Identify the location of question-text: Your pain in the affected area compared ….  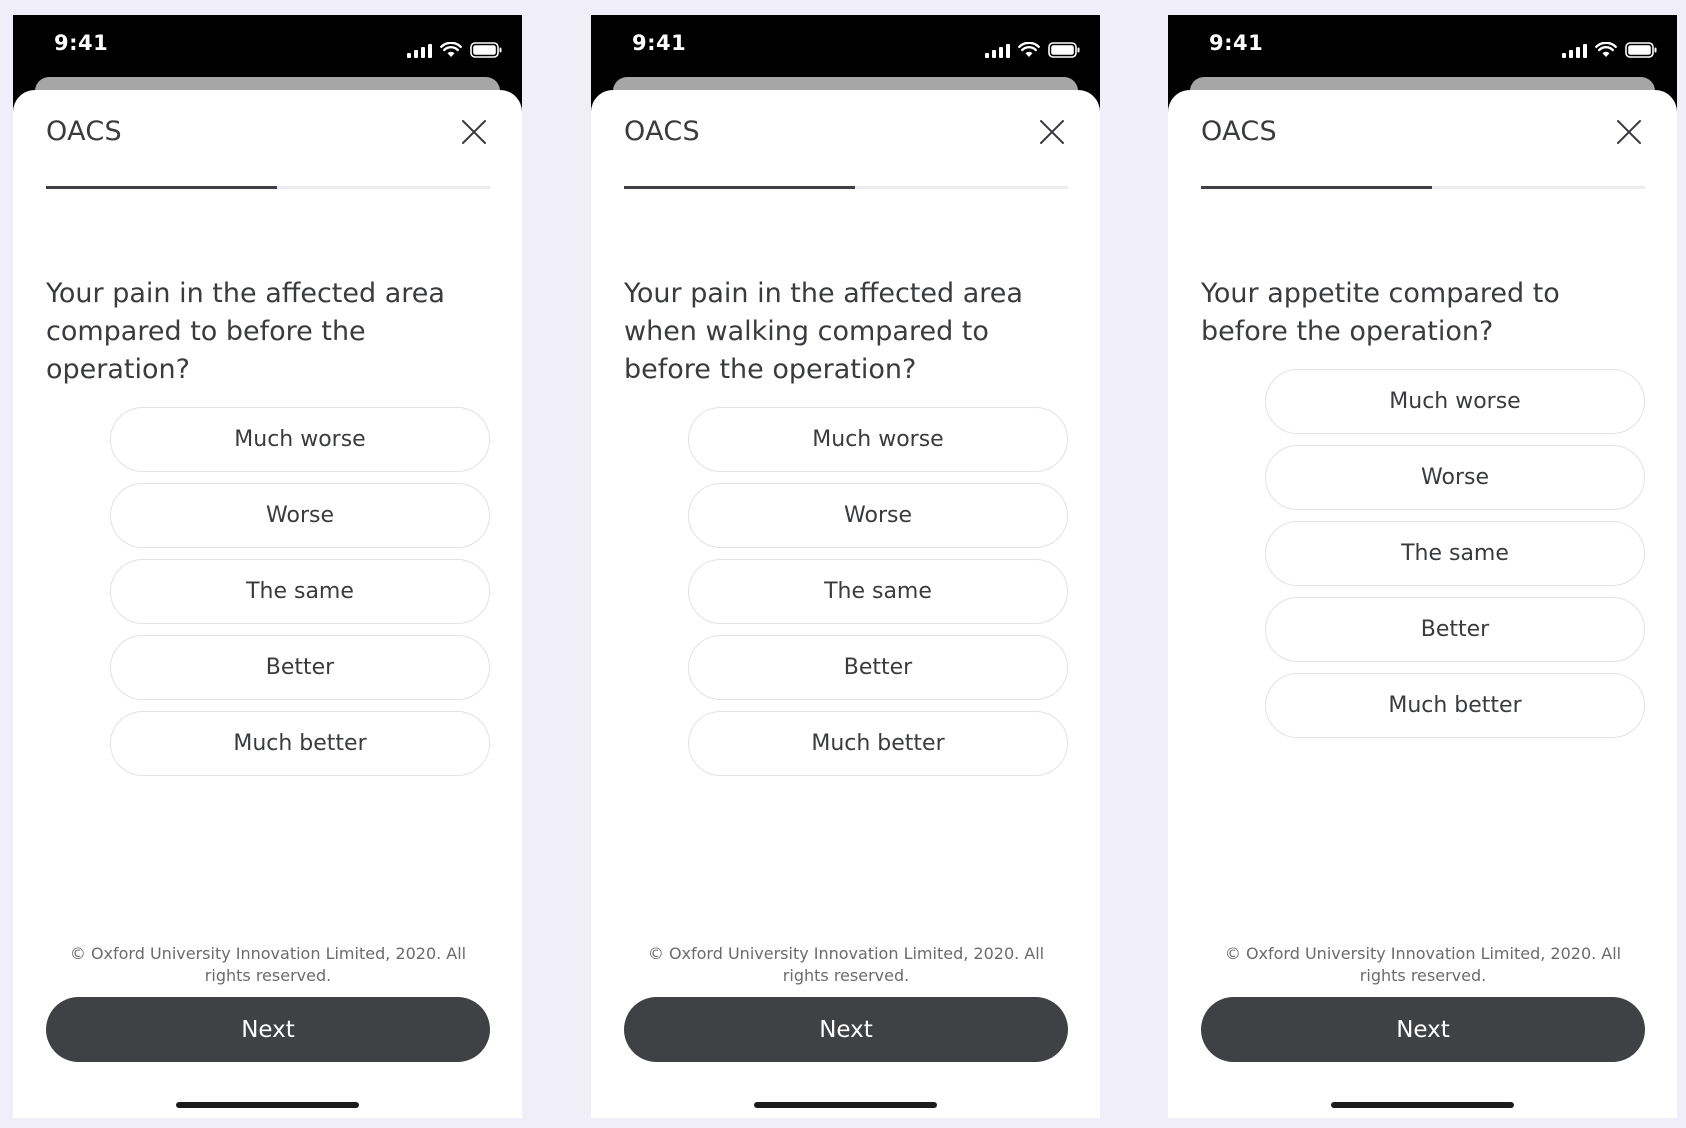
(245, 331).